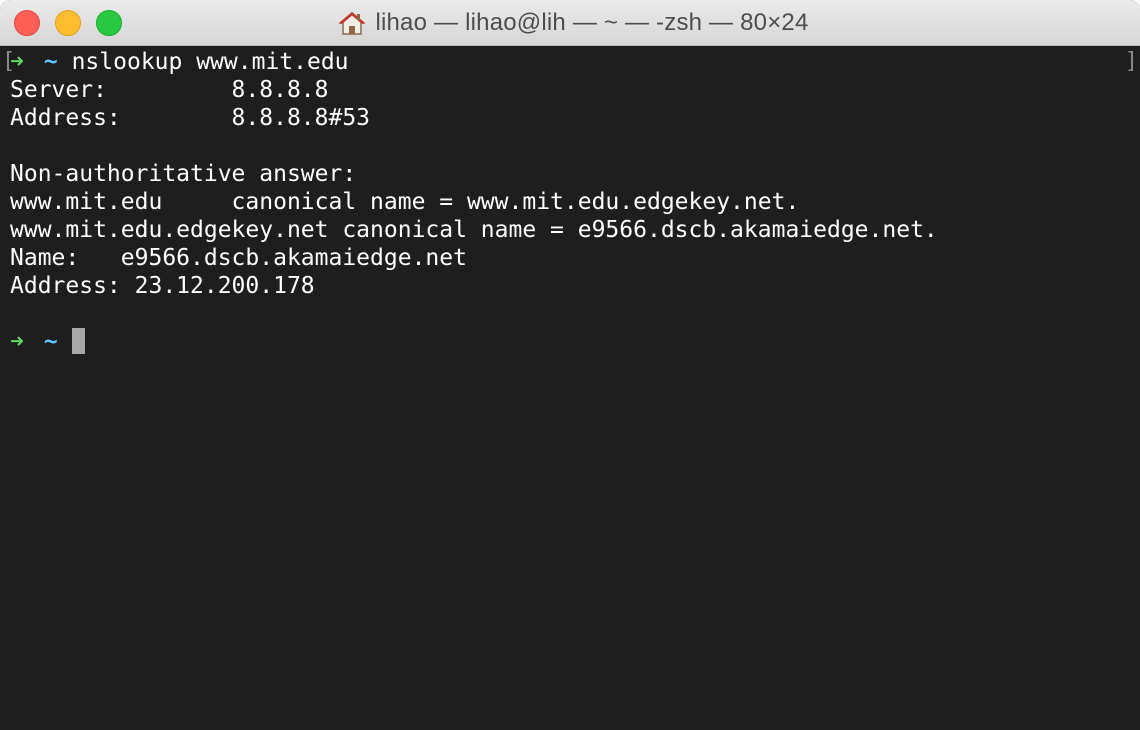 Image resolution: width=1140 pixels, height=730 pixels. I want to click on scroll-mark-right: ], so click(1131, 61).